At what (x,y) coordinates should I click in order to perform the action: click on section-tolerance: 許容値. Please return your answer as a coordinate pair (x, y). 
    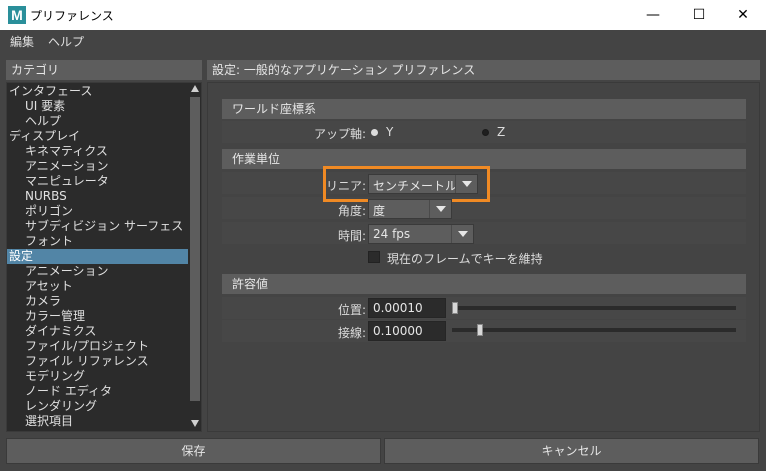
    Looking at the image, I should click on (484, 284).